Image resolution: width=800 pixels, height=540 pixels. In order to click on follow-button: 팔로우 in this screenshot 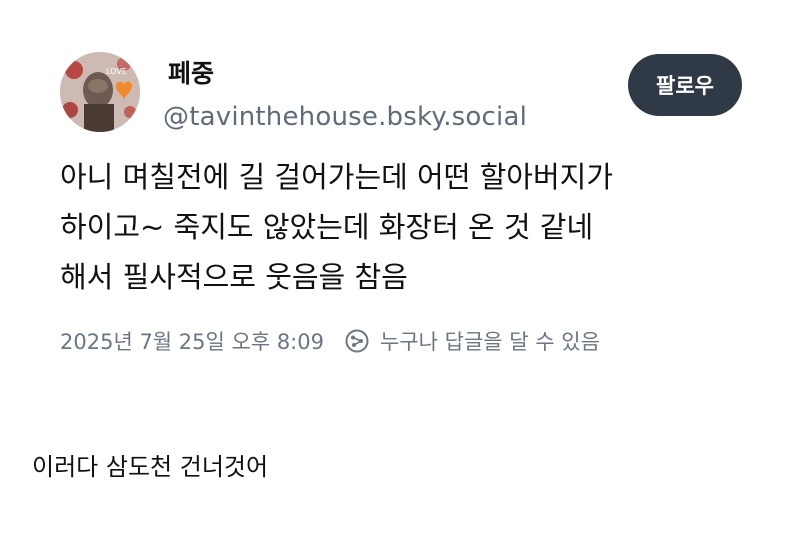, I will do `click(685, 85)`.